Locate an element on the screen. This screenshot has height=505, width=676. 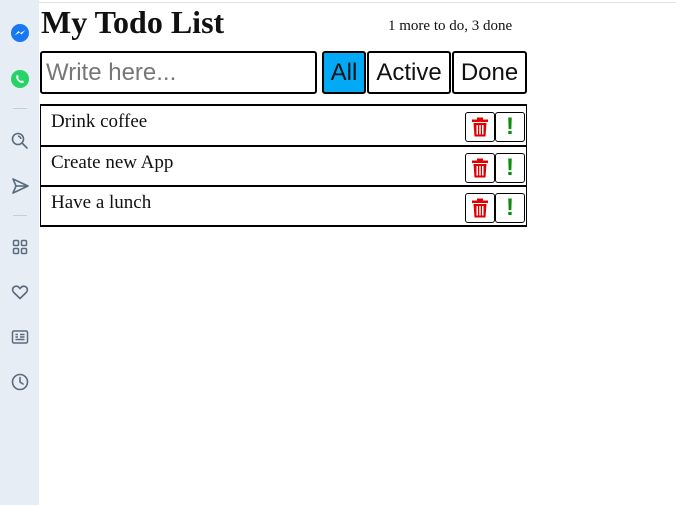
new-todo-input is located at coordinates (178, 72).